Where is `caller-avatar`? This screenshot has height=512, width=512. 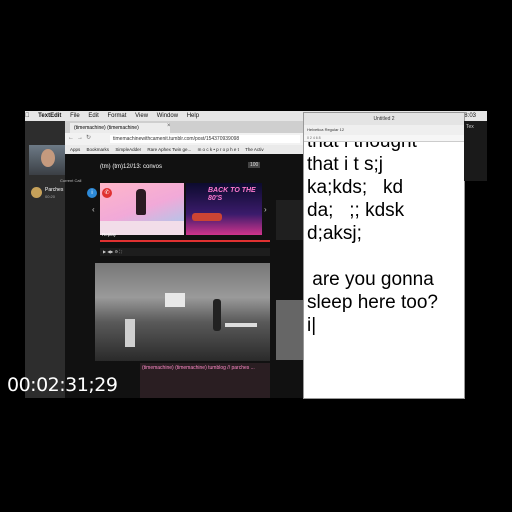 caller-avatar is located at coordinates (36, 192).